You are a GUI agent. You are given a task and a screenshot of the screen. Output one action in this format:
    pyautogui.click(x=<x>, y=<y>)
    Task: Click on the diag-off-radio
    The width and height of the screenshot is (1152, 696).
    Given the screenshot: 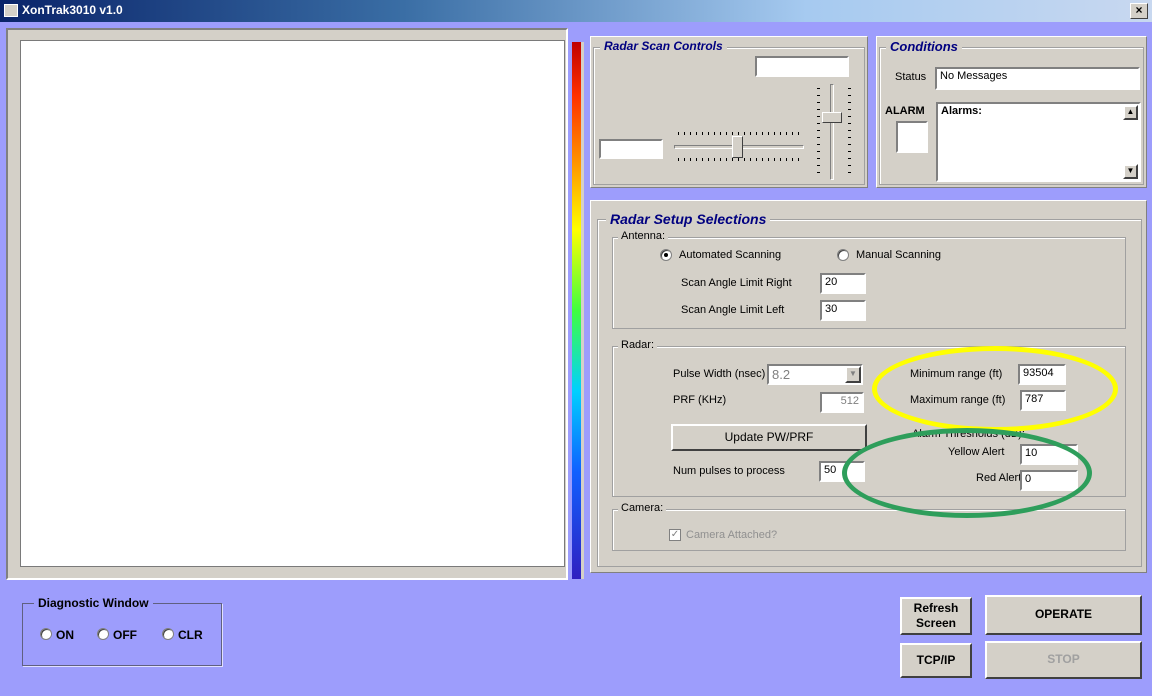 What is the action you would take?
    pyautogui.click(x=103, y=634)
    